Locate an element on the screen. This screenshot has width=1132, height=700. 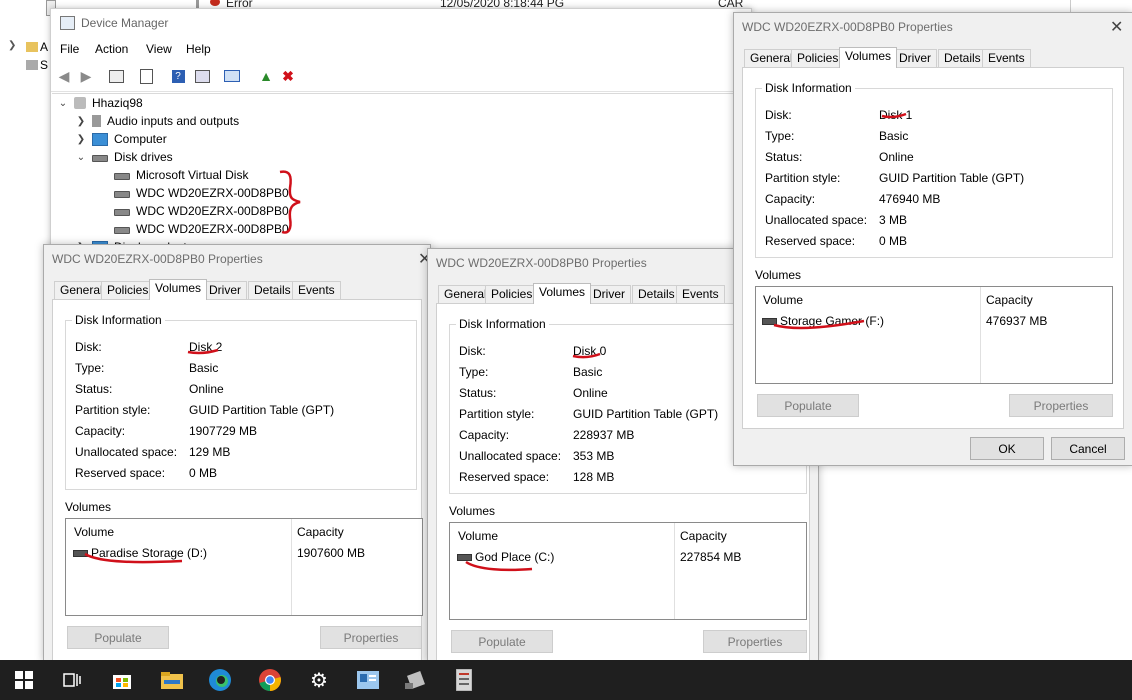
menu-bar: File Action View Help is located at coordinates (401, 50).